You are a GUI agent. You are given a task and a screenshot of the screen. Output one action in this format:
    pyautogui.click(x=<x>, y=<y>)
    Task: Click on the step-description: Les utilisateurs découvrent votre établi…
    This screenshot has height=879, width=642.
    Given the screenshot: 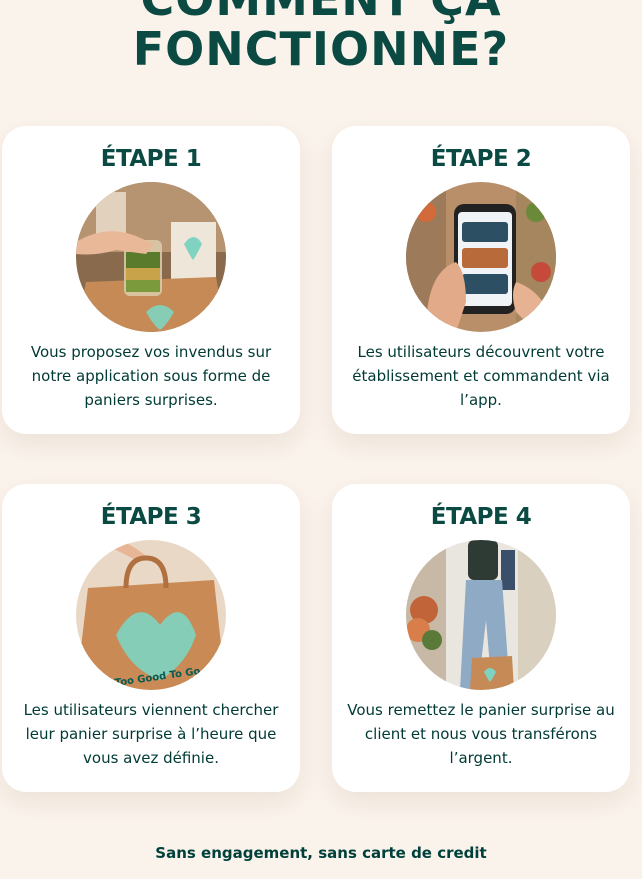 What is the action you would take?
    pyautogui.click(x=481, y=376)
    